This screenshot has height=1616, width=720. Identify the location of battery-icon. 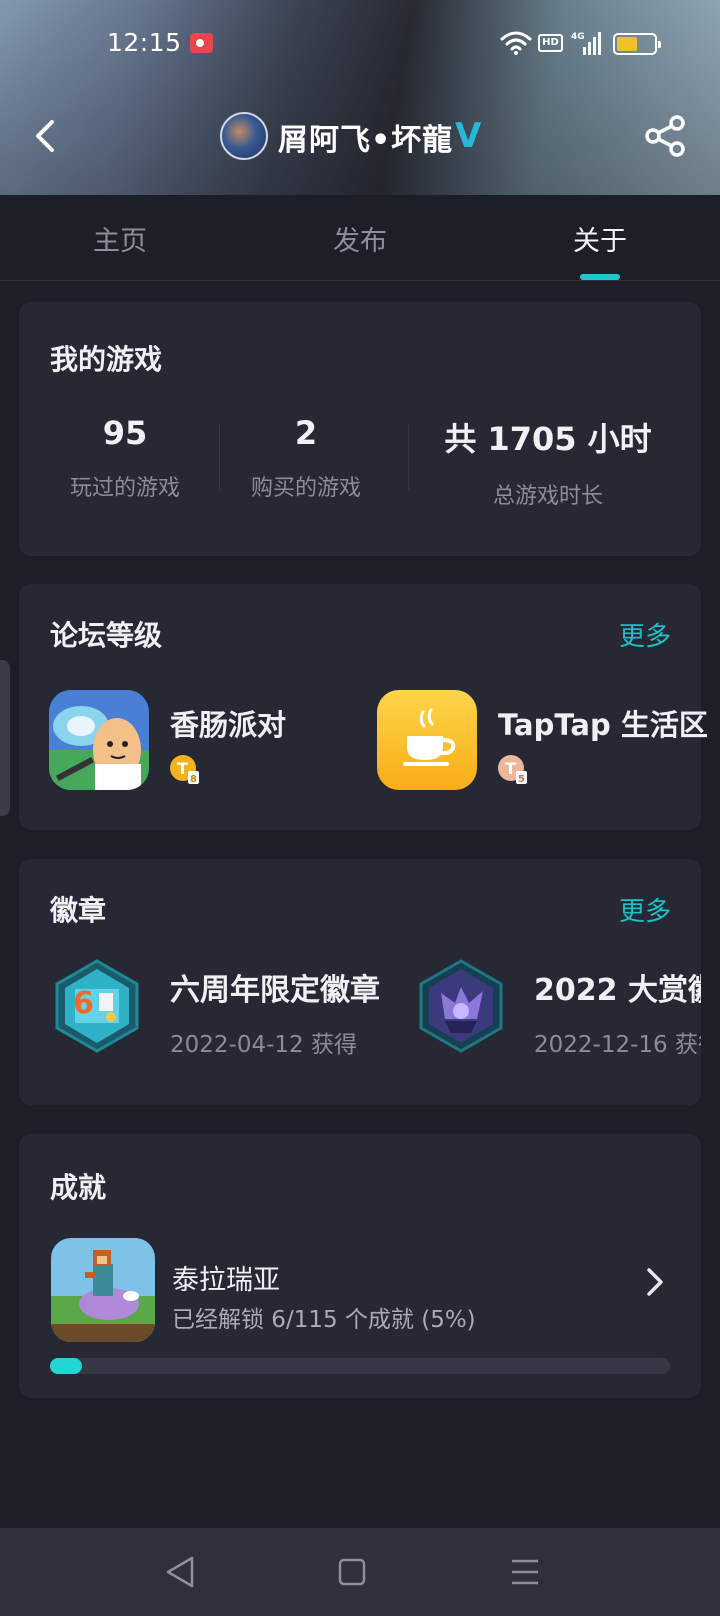
(637, 44).